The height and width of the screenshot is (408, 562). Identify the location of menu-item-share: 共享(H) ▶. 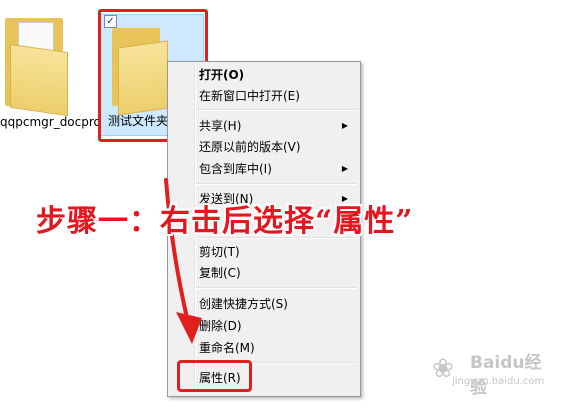
(277, 126).